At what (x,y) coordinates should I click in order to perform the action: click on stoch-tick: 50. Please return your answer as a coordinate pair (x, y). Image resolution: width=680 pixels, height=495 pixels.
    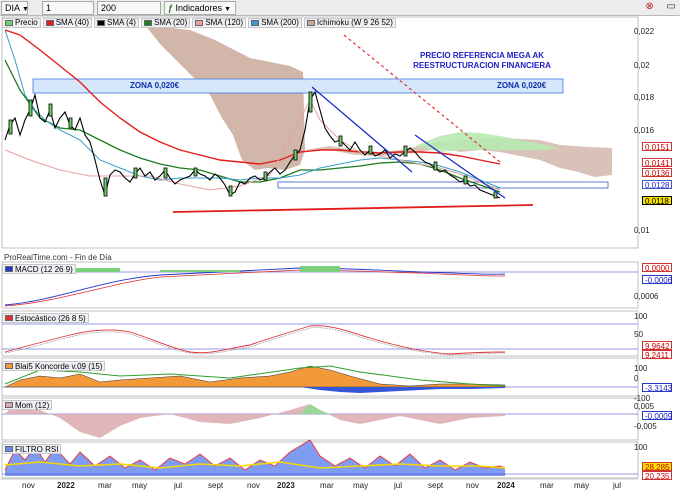
    Looking at the image, I should click on (638, 334).